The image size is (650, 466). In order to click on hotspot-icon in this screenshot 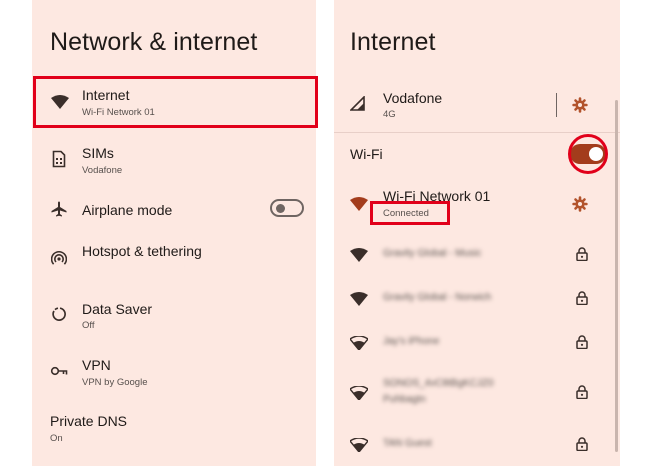, I will do `click(59, 257)`.